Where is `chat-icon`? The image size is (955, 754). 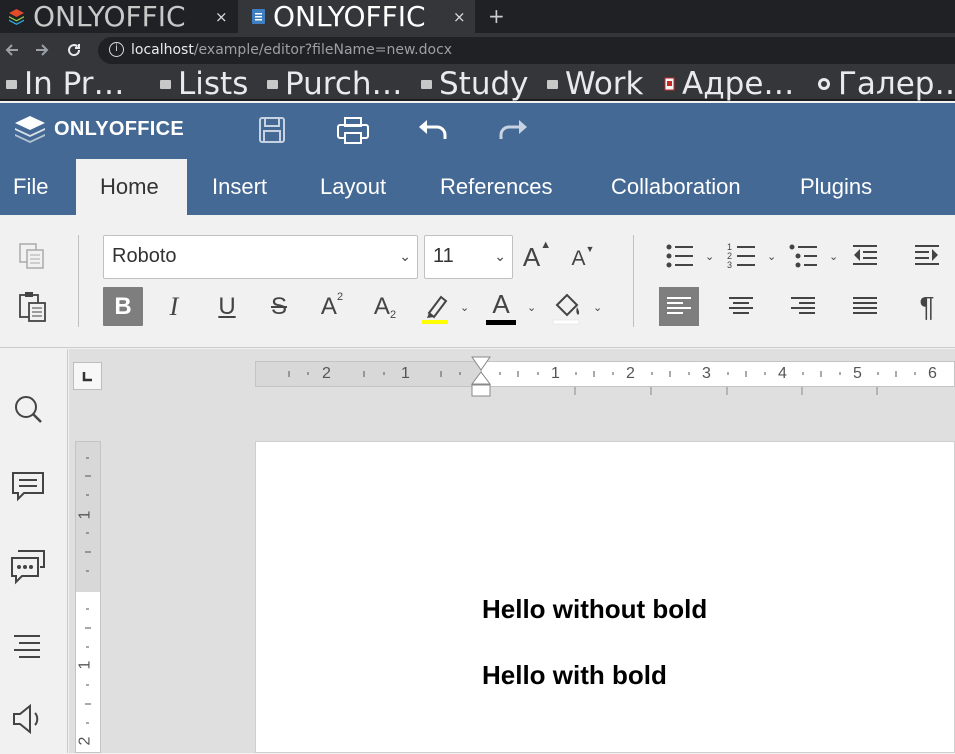
chat-icon is located at coordinates (28, 567).